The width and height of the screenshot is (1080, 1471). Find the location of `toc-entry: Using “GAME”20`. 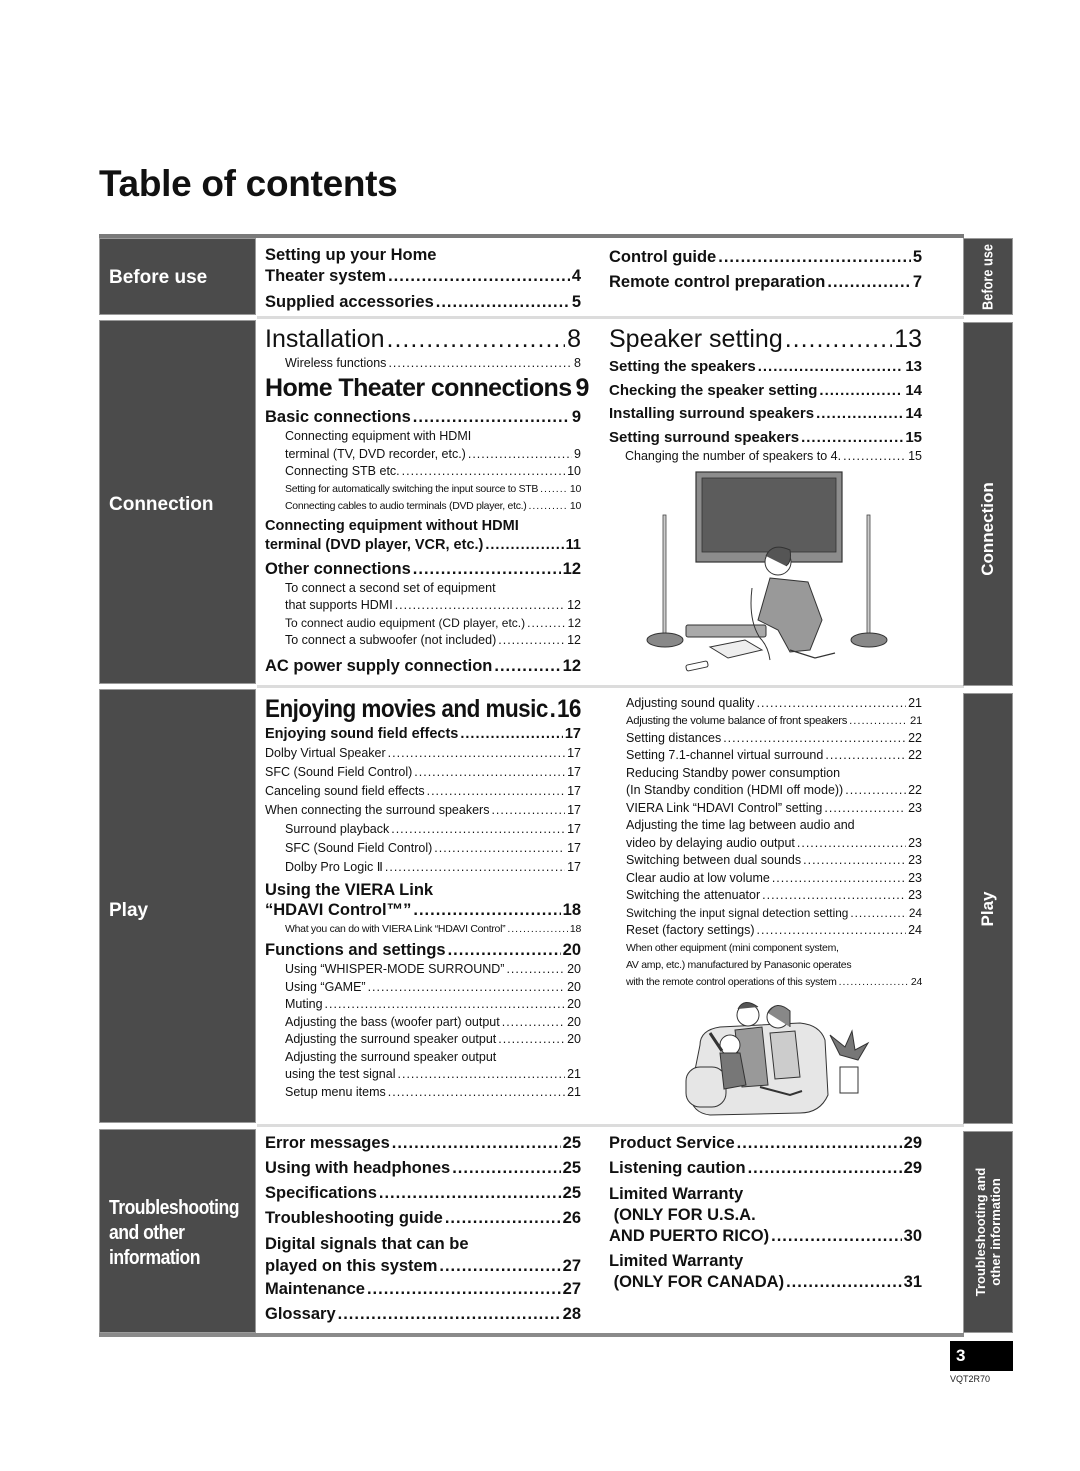

toc-entry: Using “GAME”20 is located at coordinates (423, 988).